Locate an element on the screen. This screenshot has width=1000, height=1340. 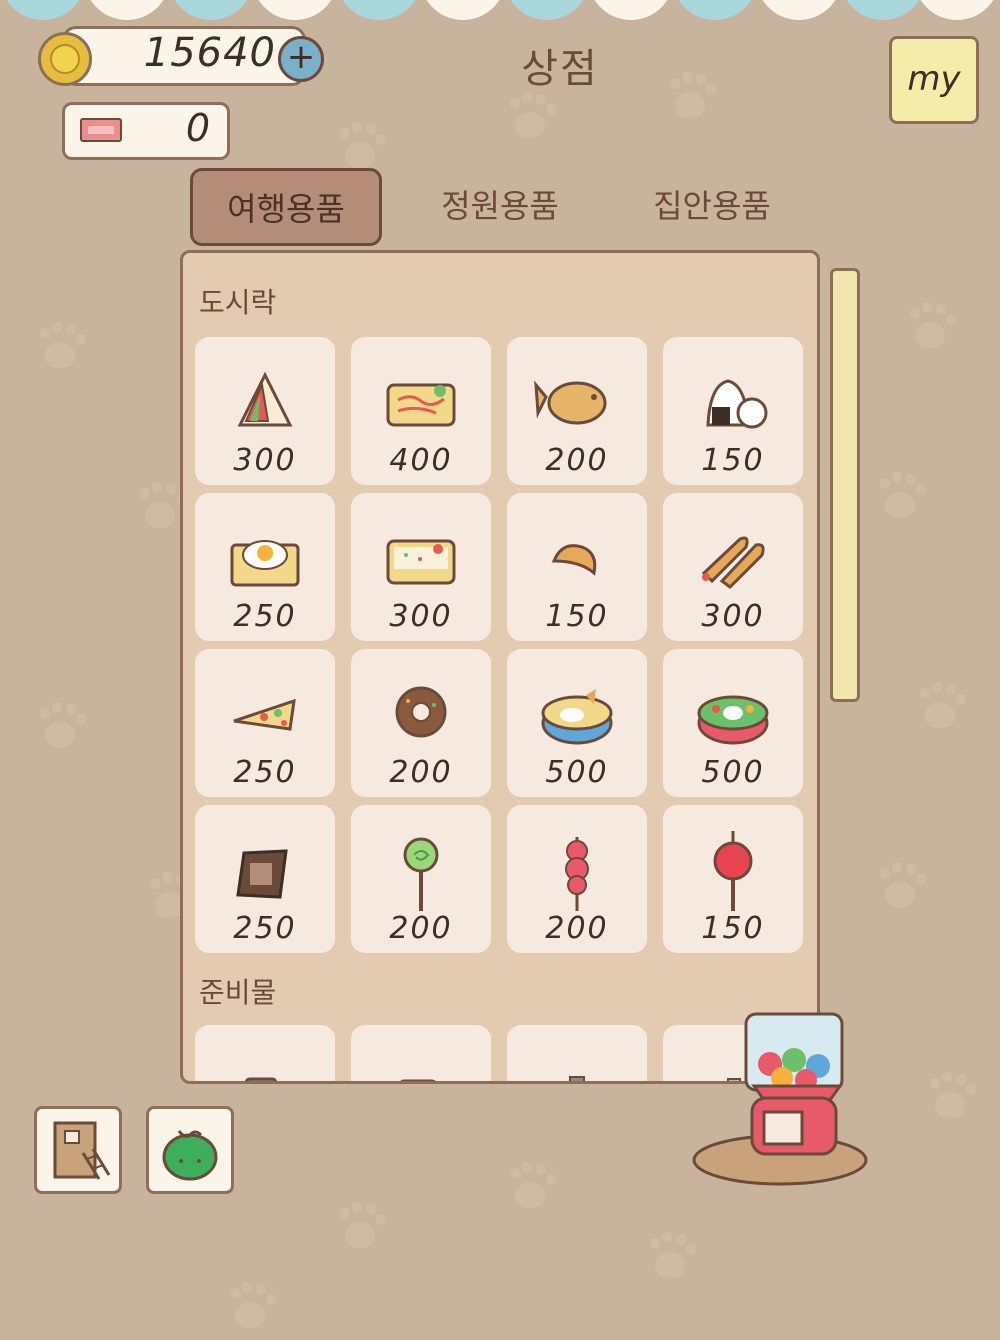
item-price: 400 is located at coordinates (421, 460).